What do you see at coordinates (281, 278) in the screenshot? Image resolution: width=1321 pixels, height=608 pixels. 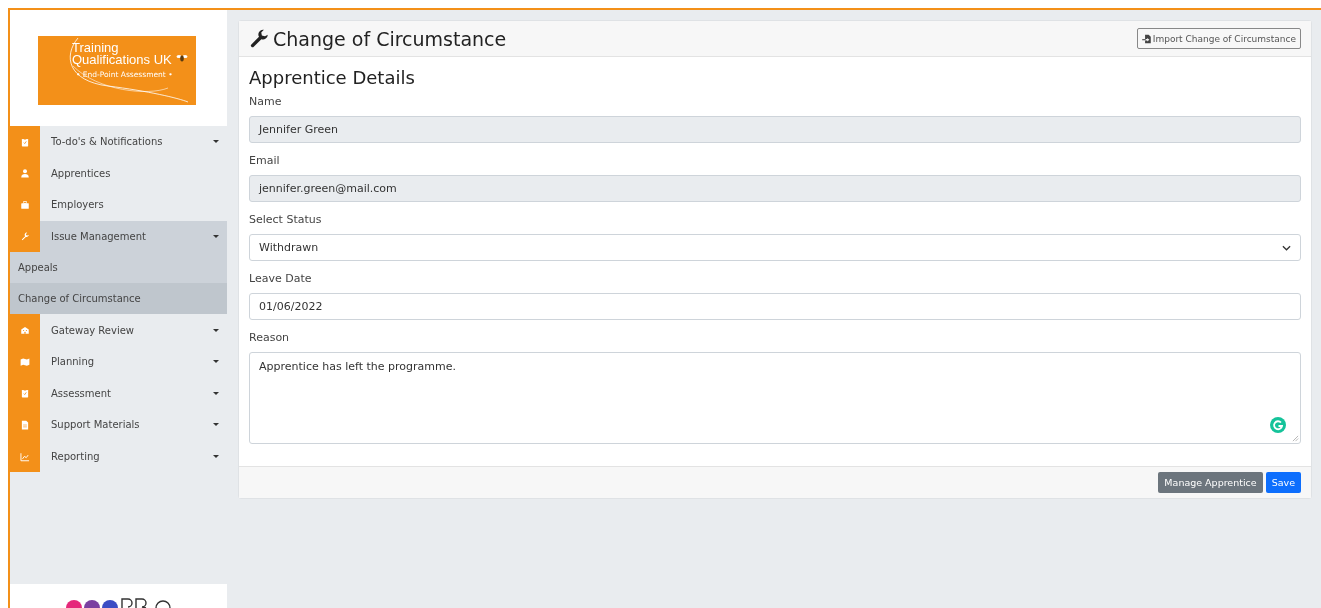 I see `field-label: Leave Date` at bounding box center [281, 278].